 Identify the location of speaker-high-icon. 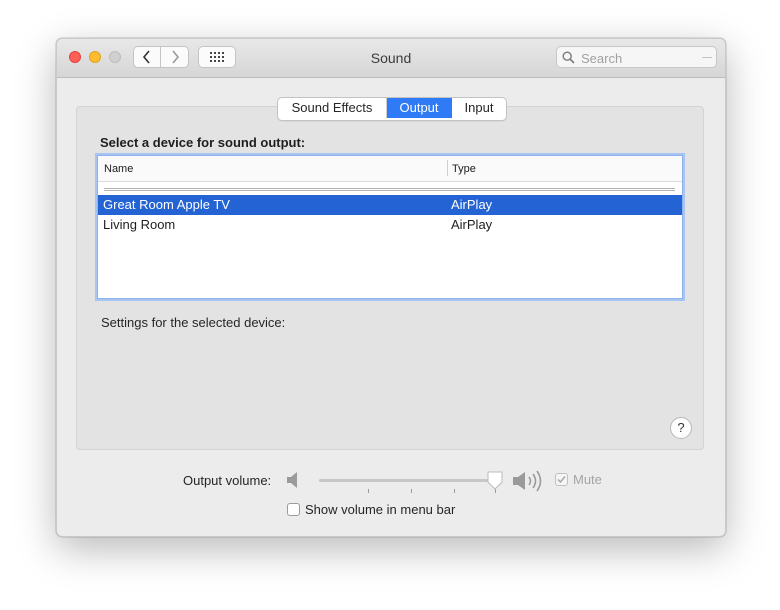
(527, 481).